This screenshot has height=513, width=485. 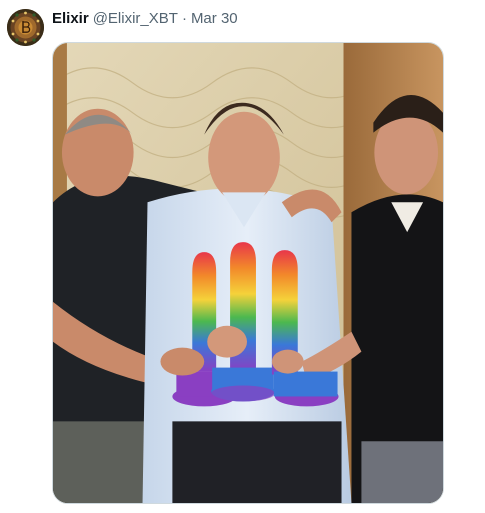 I want to click on bitcoin-emblem-icon, so click(x=25, y=27).